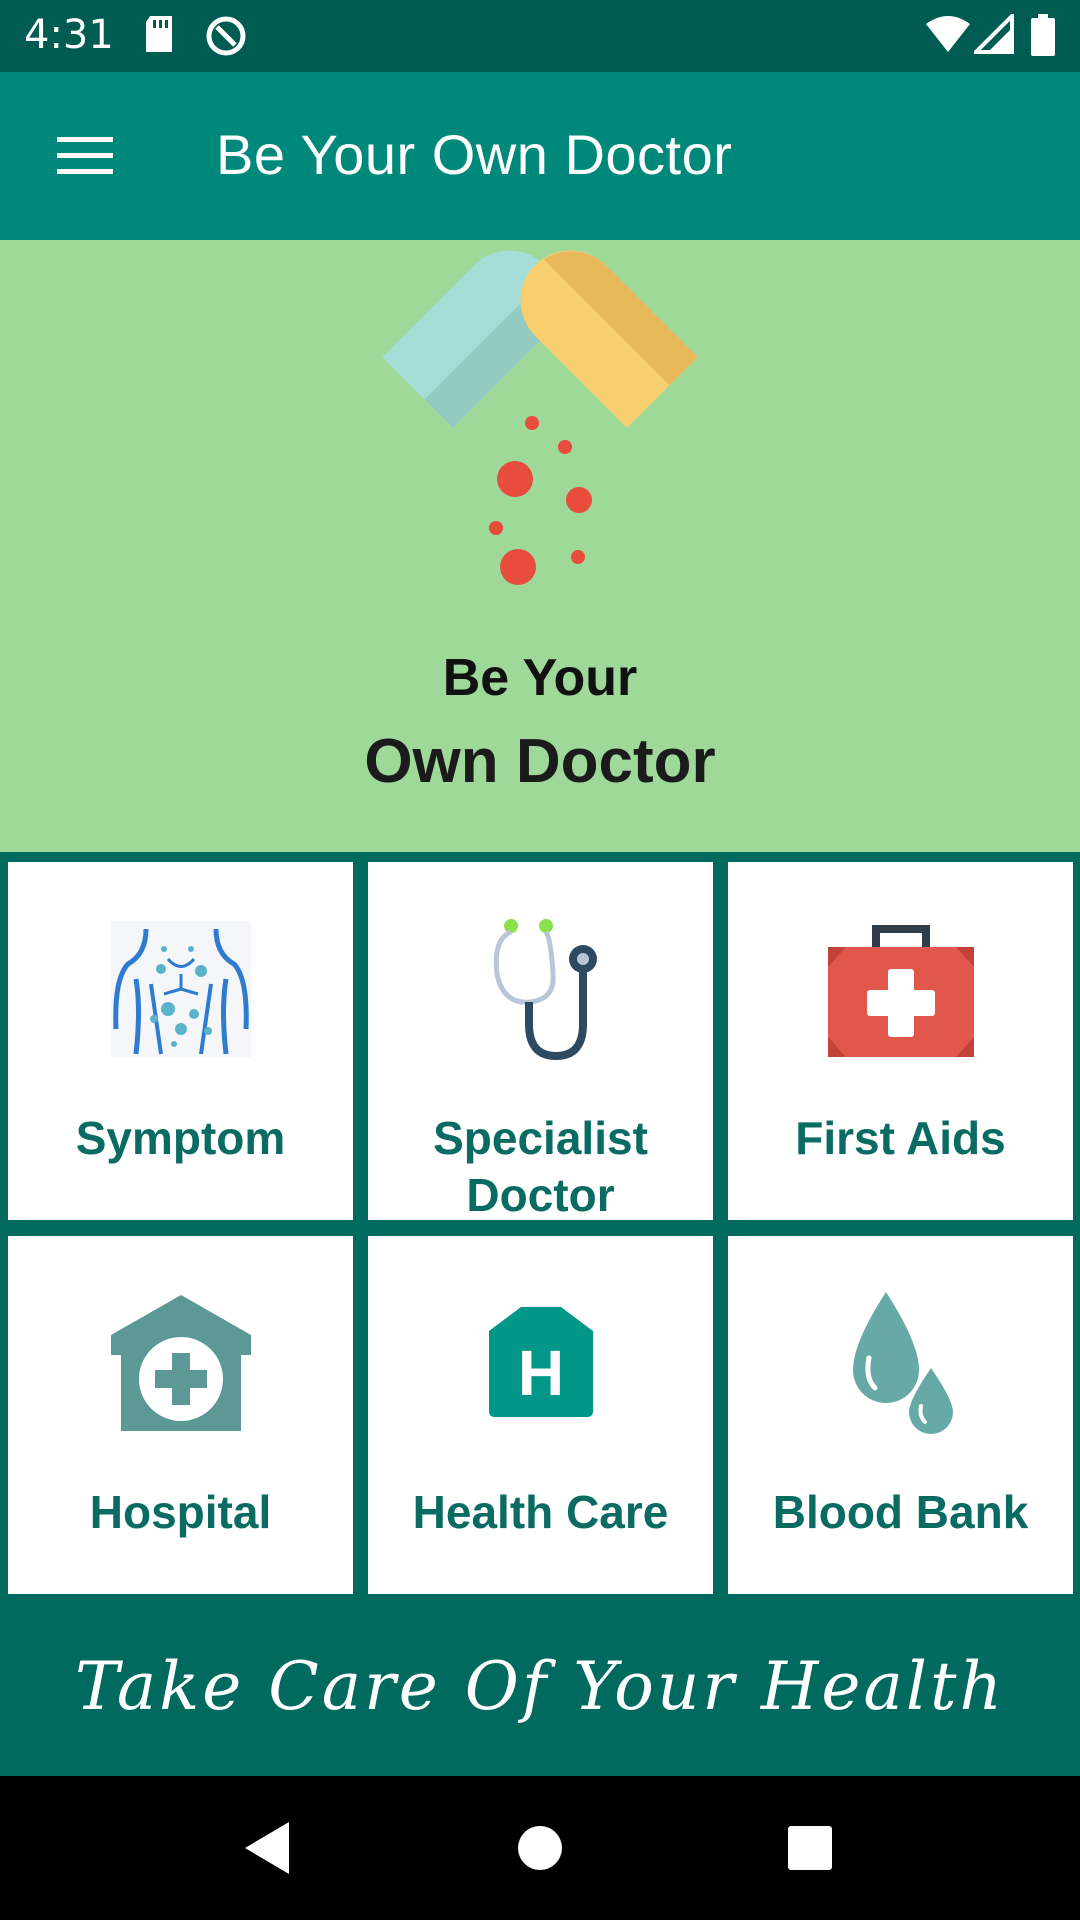 This screenshot has width=1080, height=1920. I want to click on app-title: Be Your Own Doctor, so click(474, 154).